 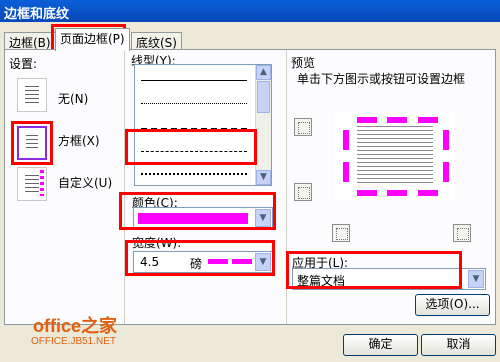 What do you see at coordinates (203, 125) in the screenshot?
I see `line-style-list: ▲ ▼` at bounding box center [203, 125].